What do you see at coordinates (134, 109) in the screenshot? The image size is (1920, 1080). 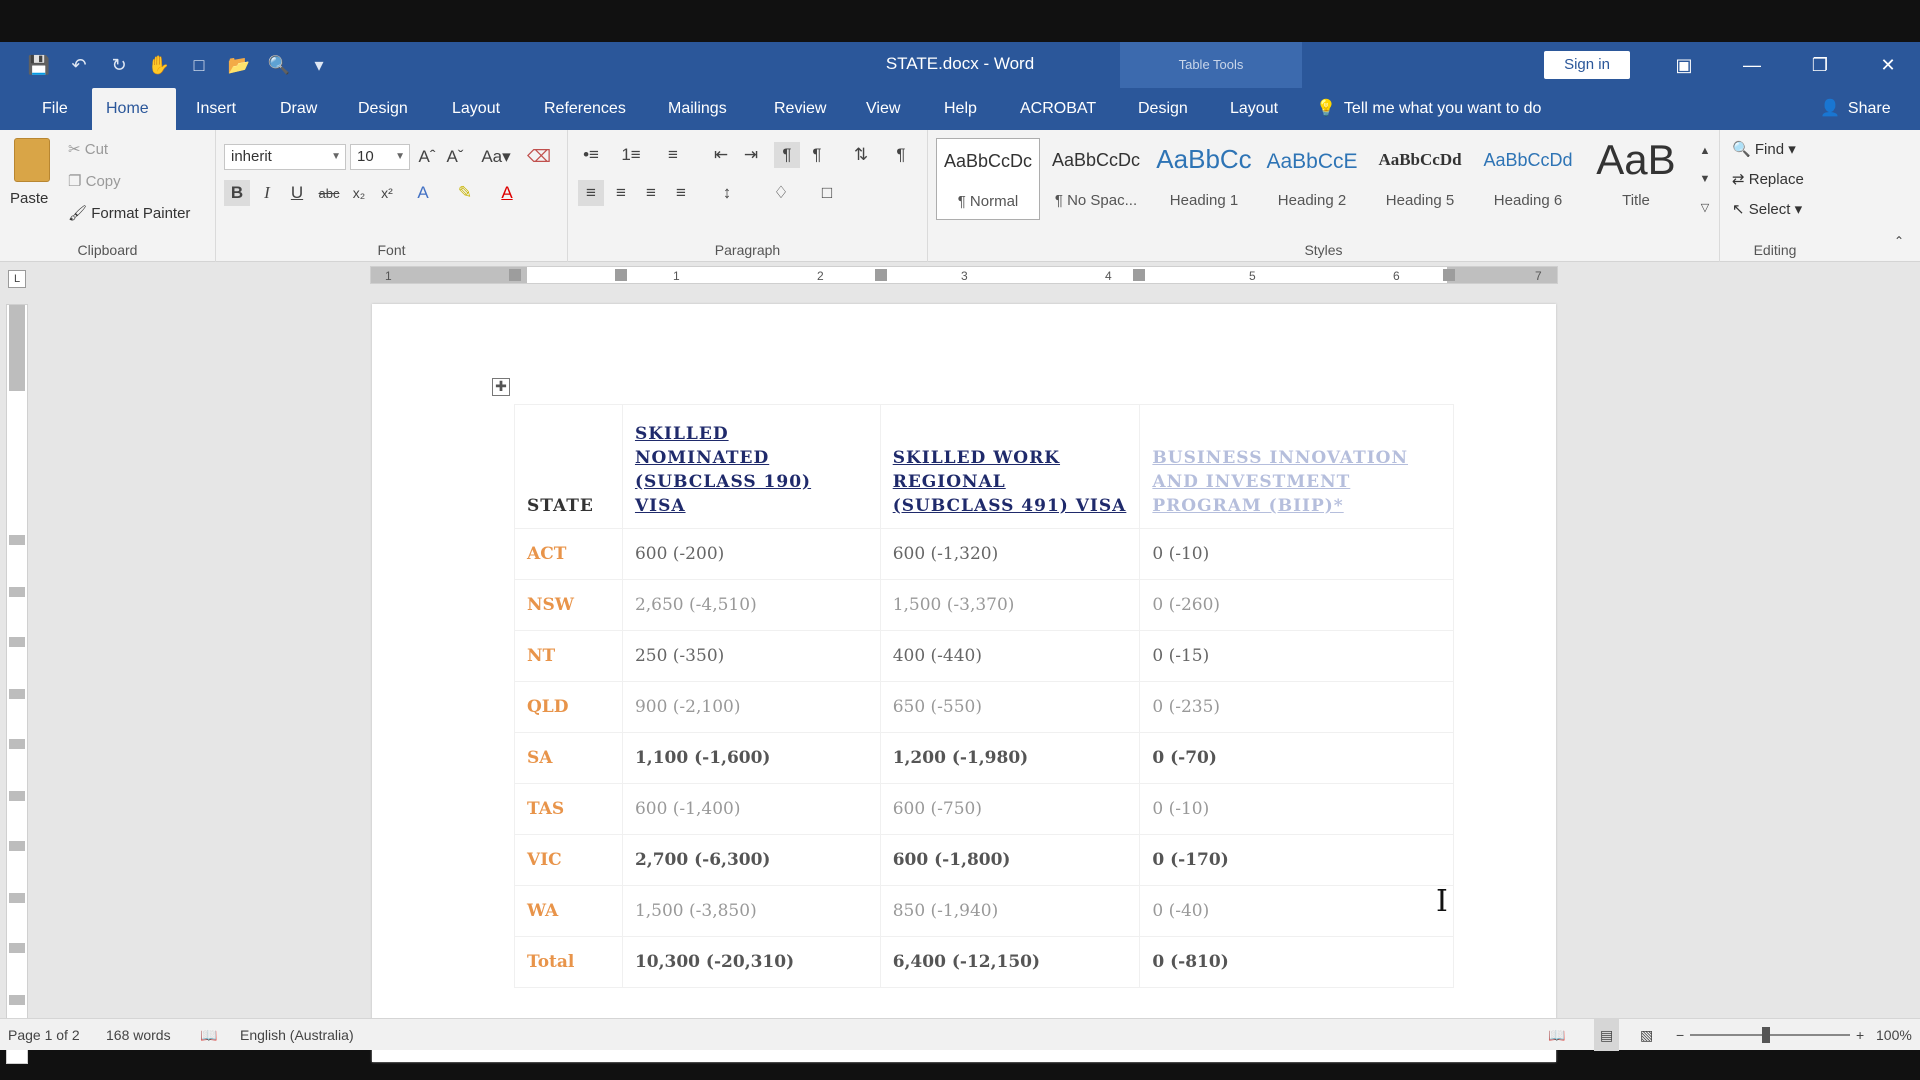 I see `tab-home: Home` at bounding box center [134, 109].